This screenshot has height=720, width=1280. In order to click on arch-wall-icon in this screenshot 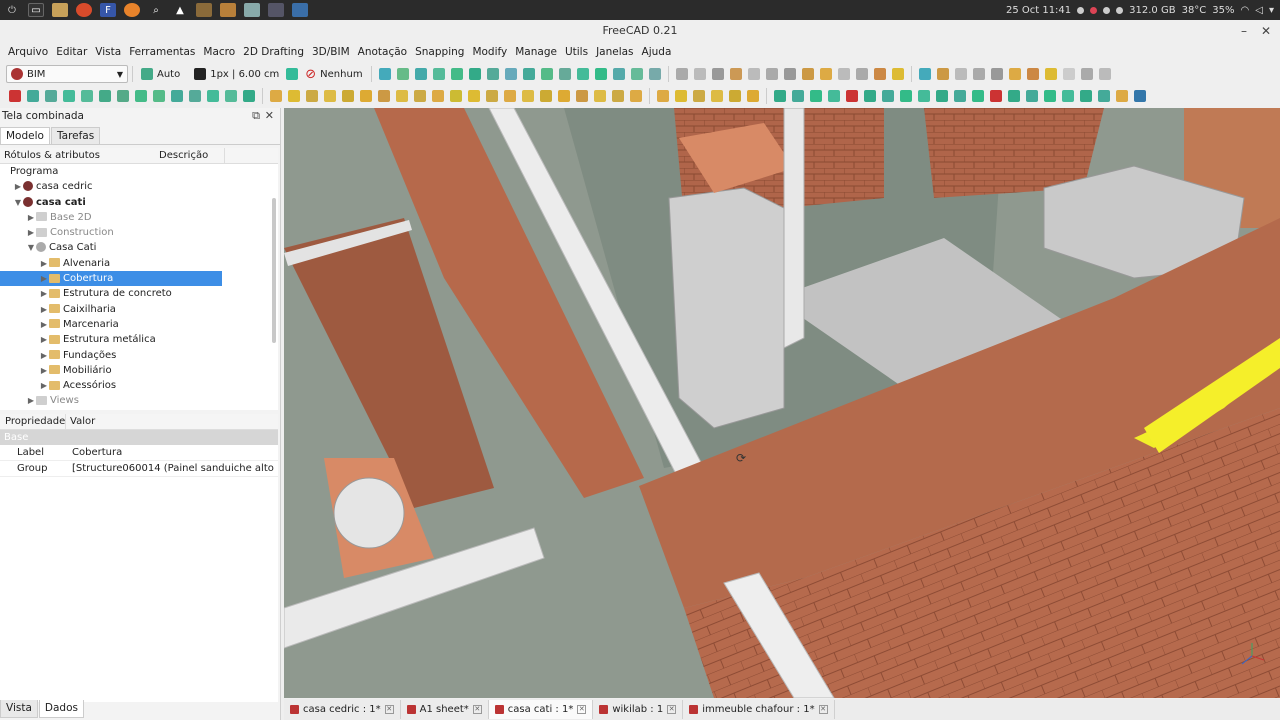, I will do `click(276, 96)`.